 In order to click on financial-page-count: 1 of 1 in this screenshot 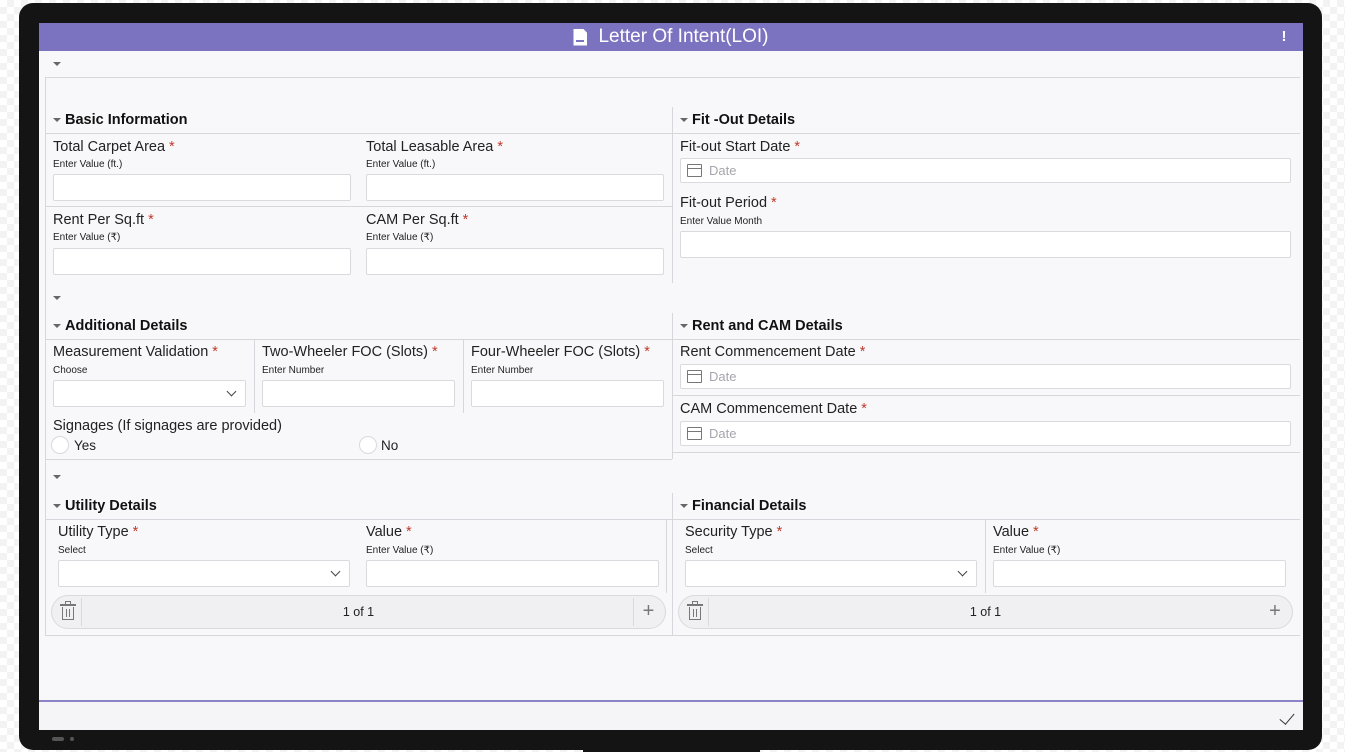, I will do `click(985, 612)`.